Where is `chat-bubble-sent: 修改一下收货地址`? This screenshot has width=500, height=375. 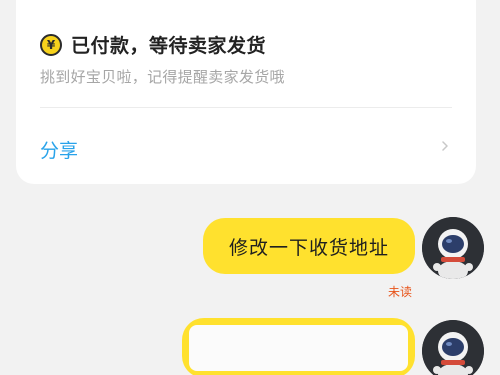
chat-bubble-sent: 修改一下收货地址 is located at coordinates (309, 246).